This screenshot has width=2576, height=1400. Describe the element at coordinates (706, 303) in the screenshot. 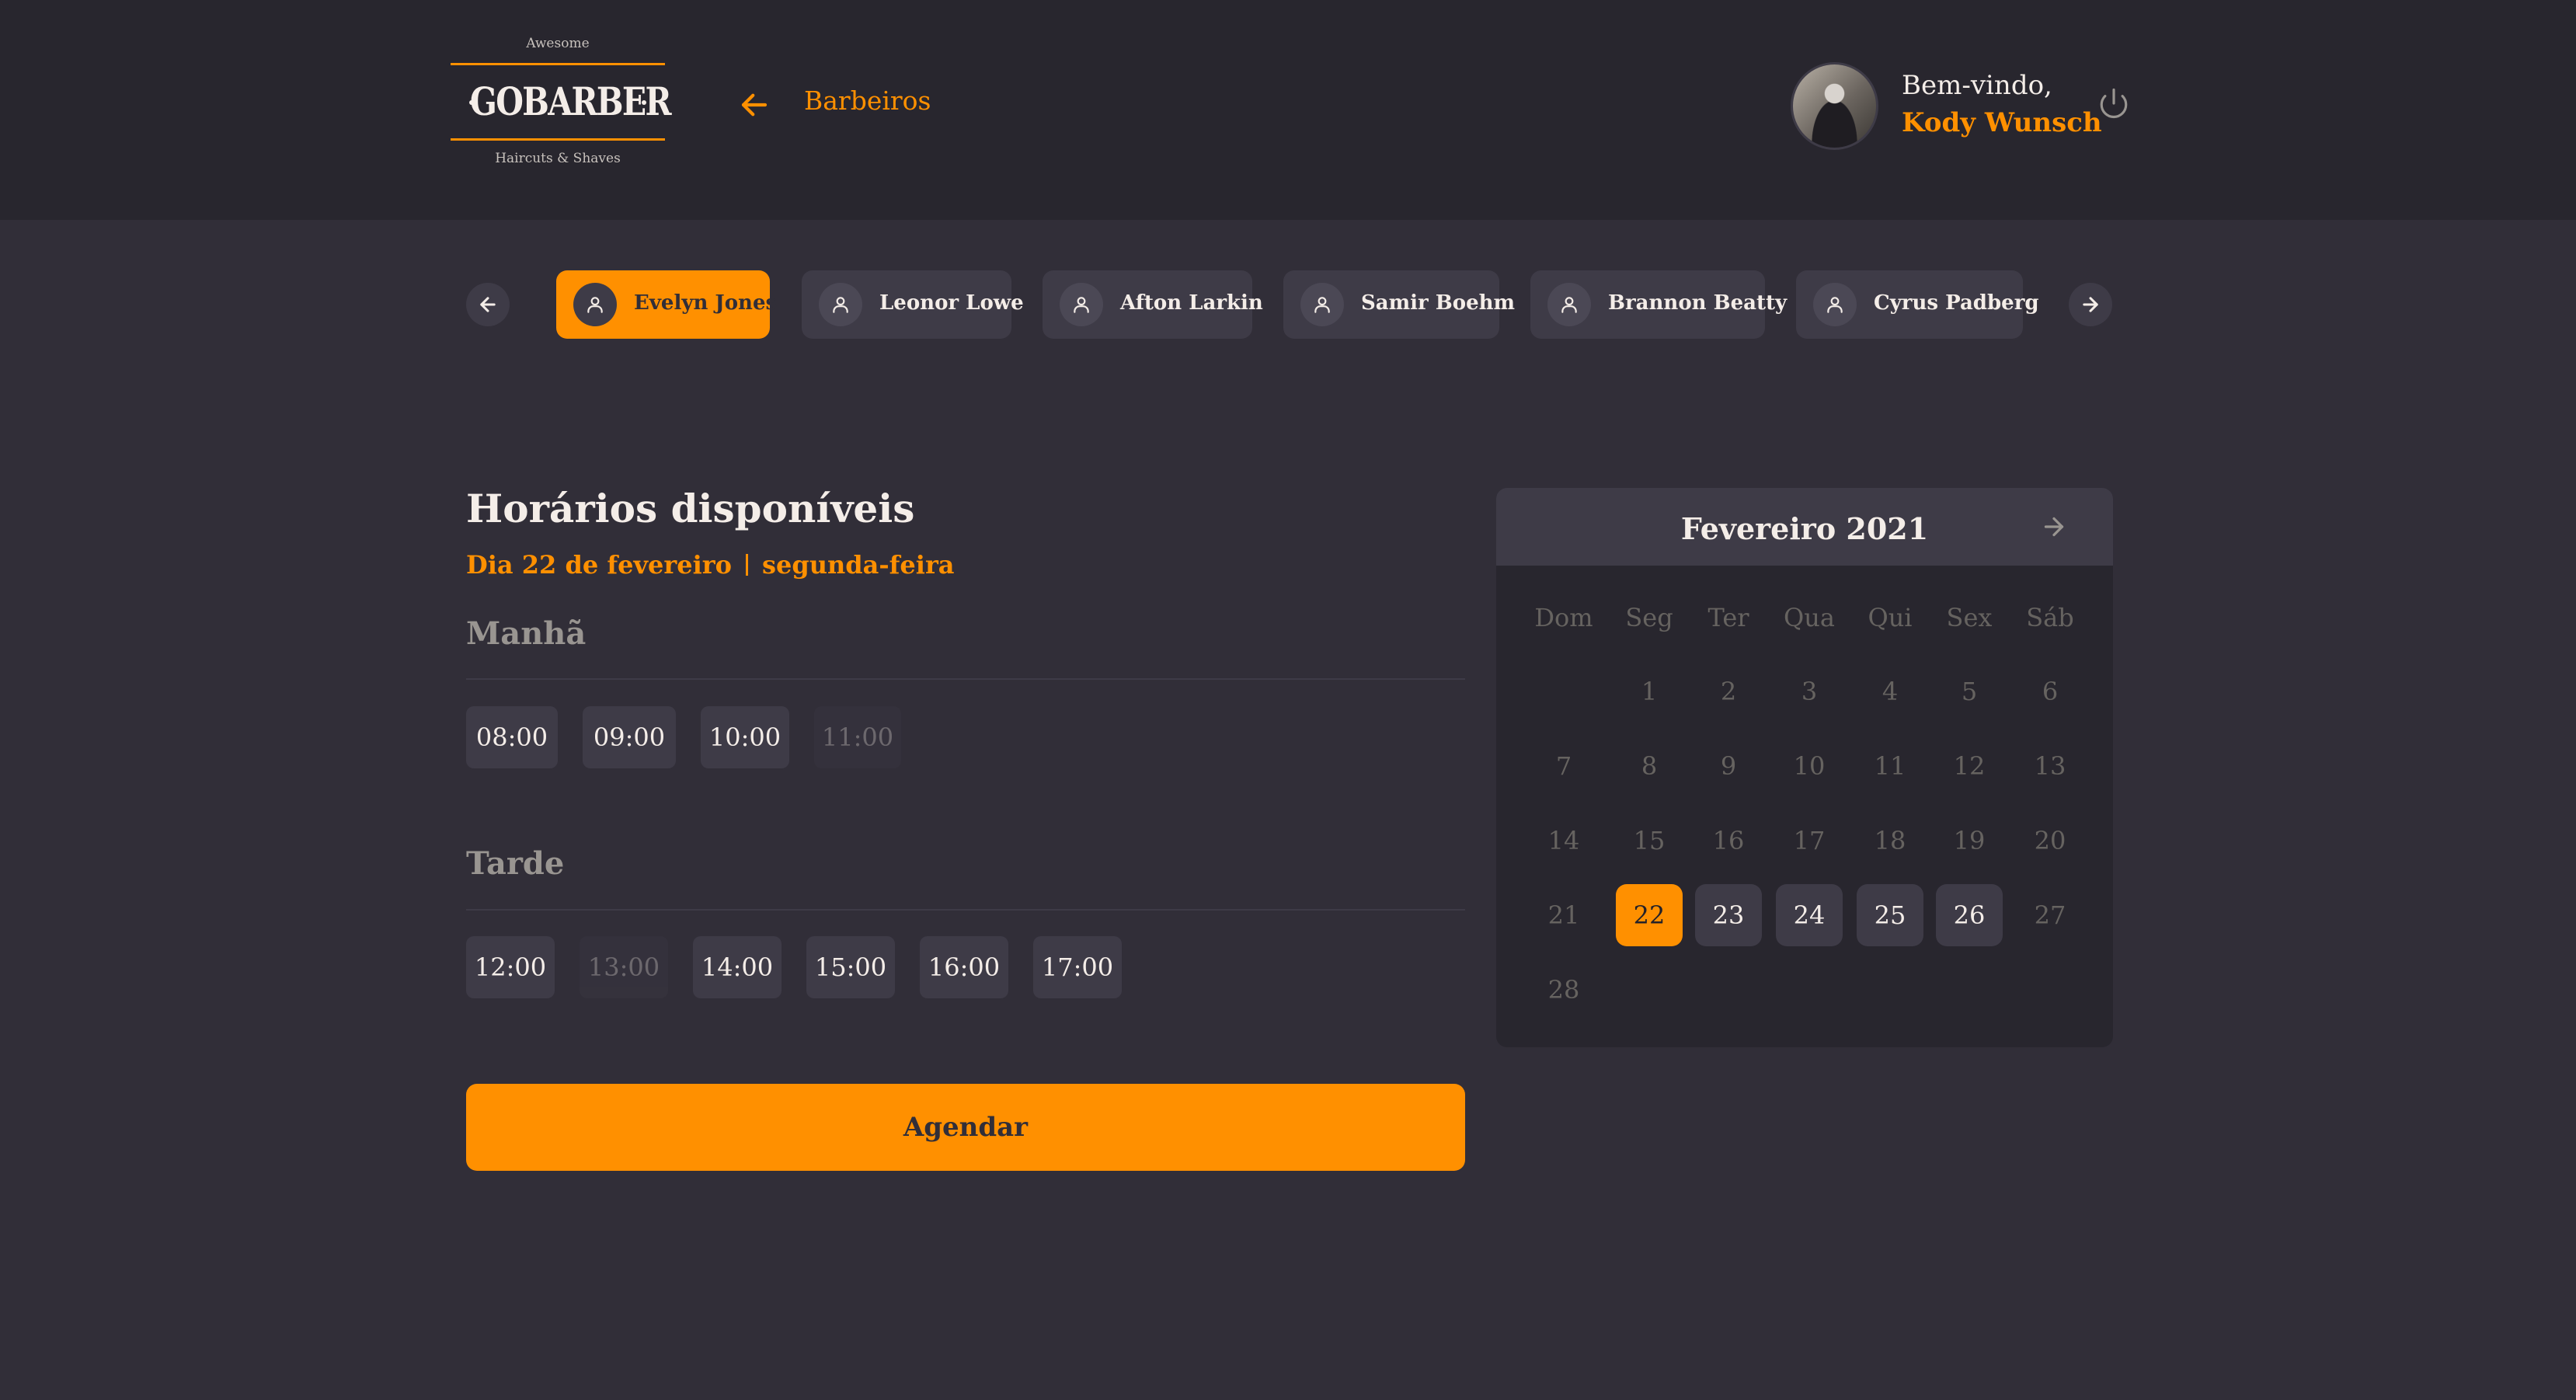

I see `barber-name: Evelyn Jones` at that location.